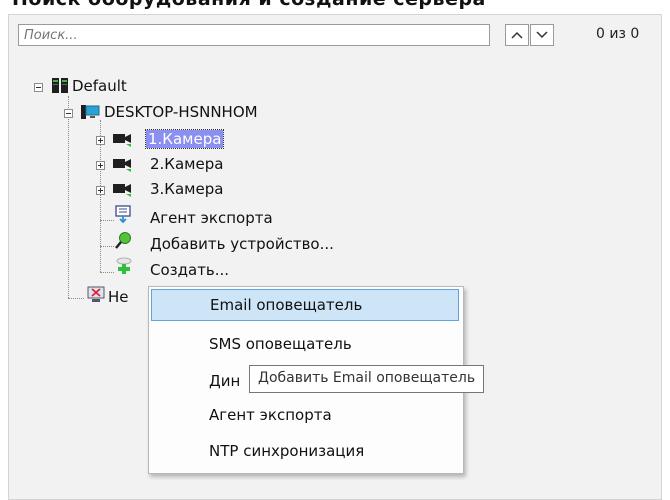 The image size is (670, 500). I want to click on collapse-toggle-server, so click(68, 113).